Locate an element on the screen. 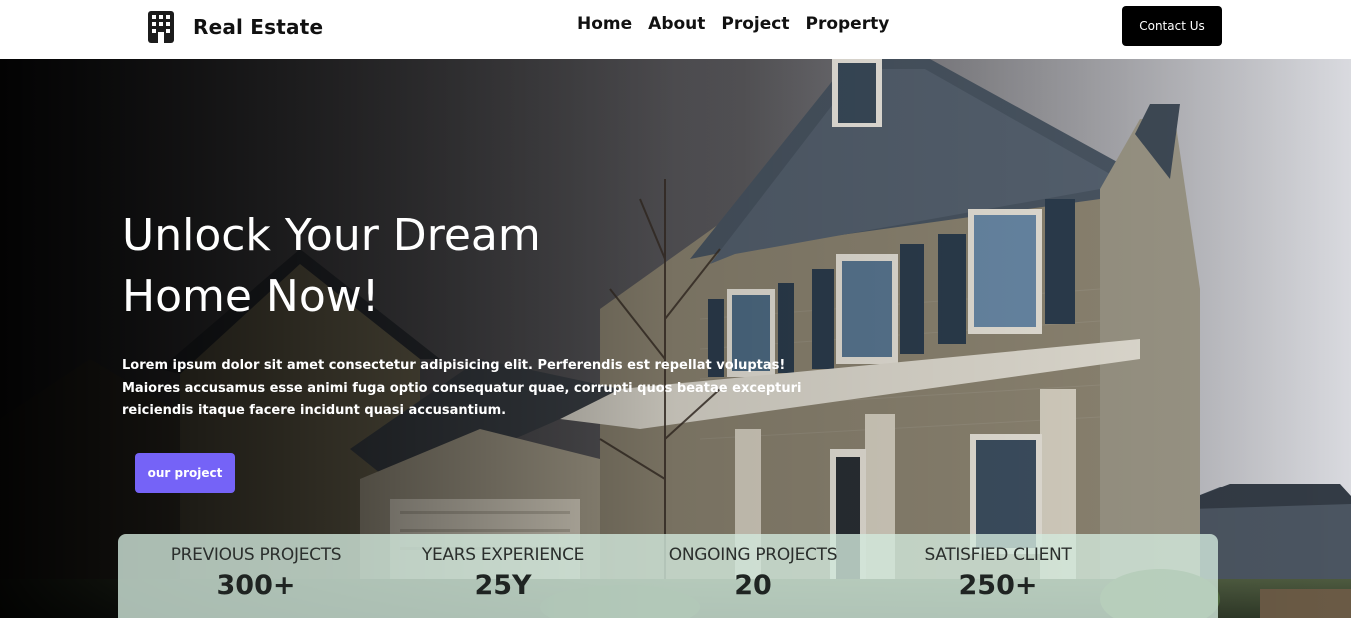  brand: Real Estate is located at coordinates (235, 27).